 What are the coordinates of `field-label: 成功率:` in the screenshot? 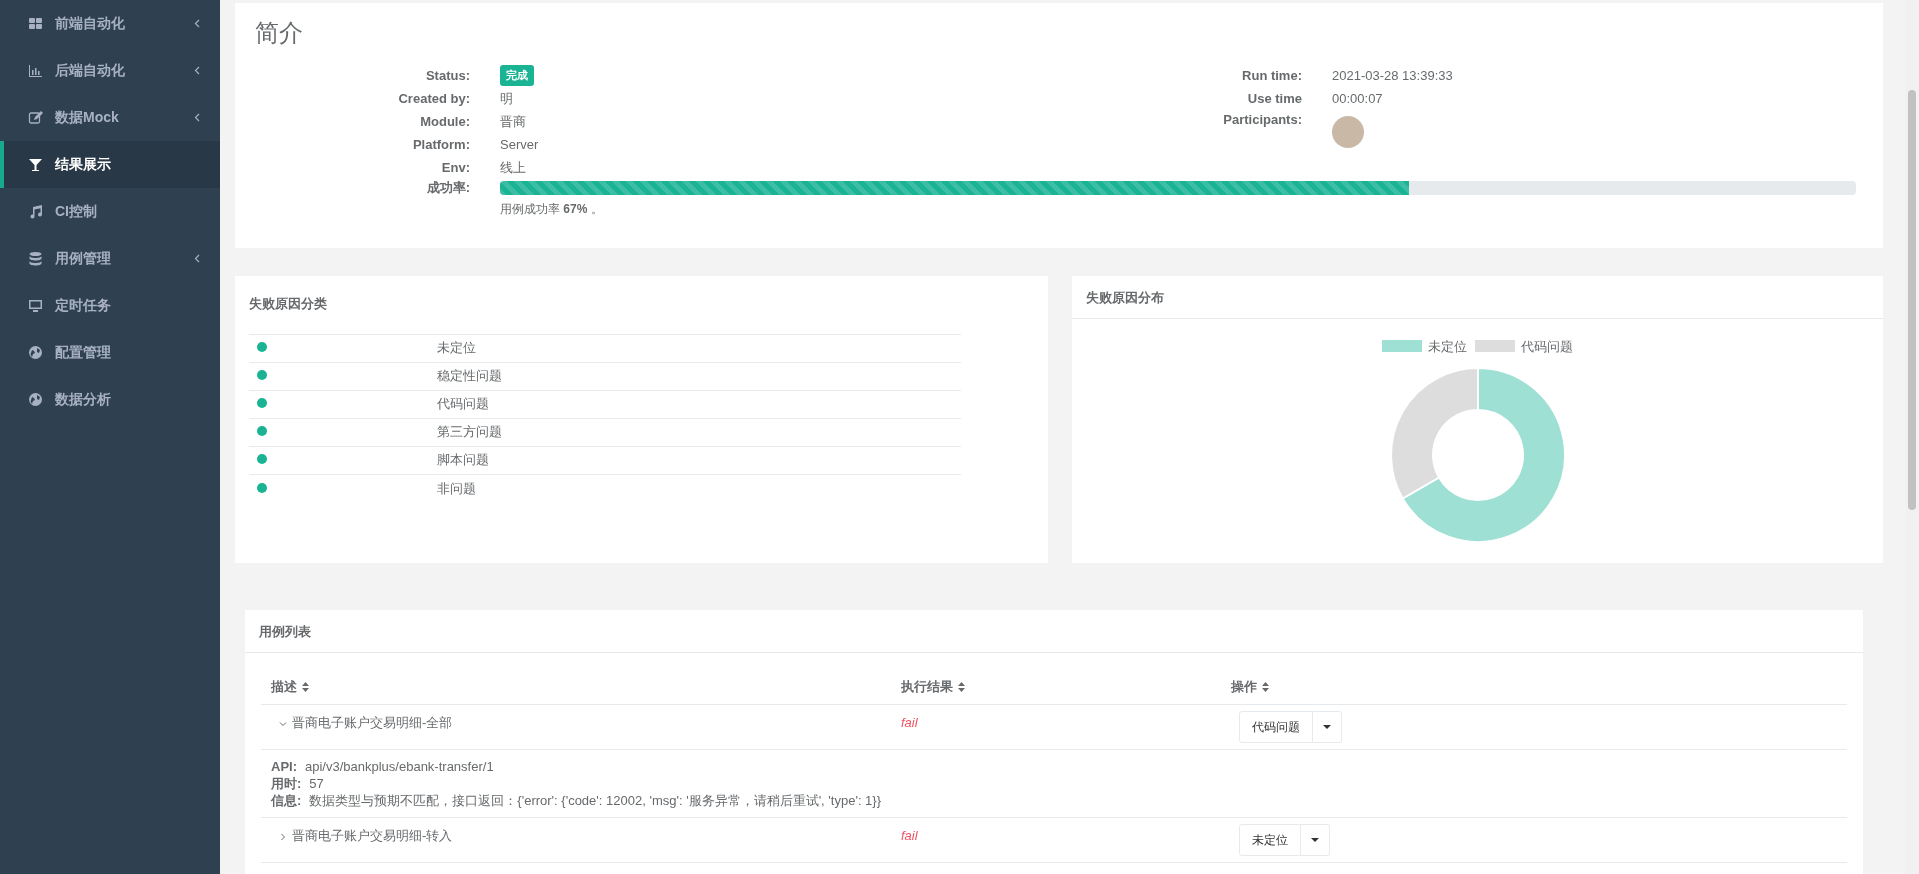 It's located at (448, 188).